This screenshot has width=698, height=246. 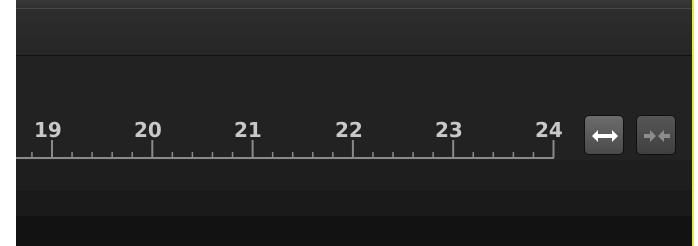 I want to click on ruler-label: 22, so click(x=349, y=130).